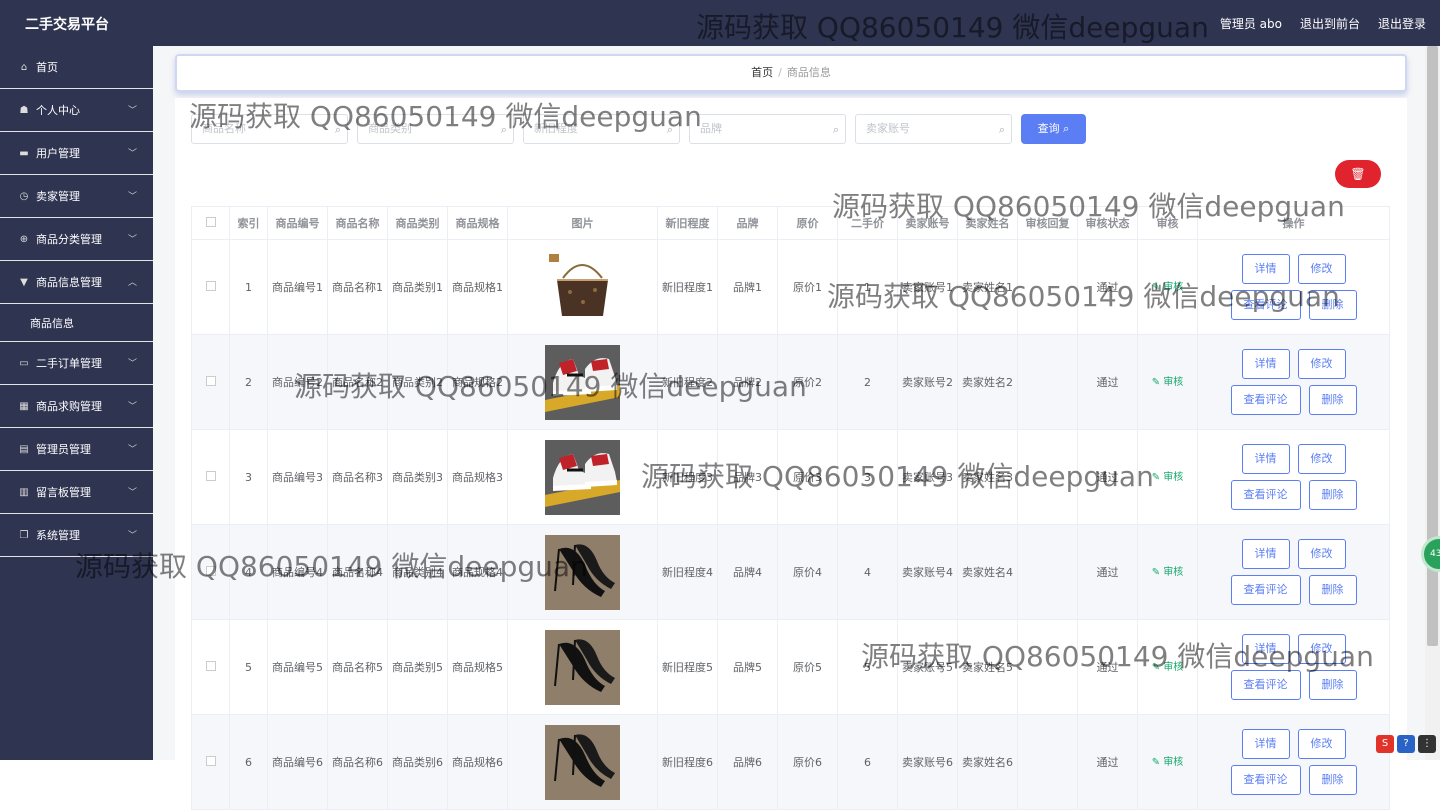 The image size is (1440, 810). Describe the element at coordinates (1330, 23) in the screenshot. I see `exit-to-front-link: 退出到前台` at that location.